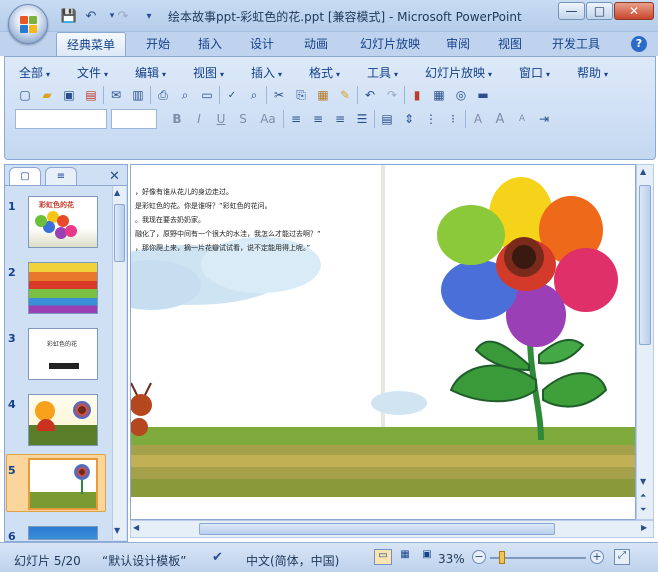 The height and width of the screenshot is (572, 658). I want to click on email-icon: ✉, so click(116, 95).